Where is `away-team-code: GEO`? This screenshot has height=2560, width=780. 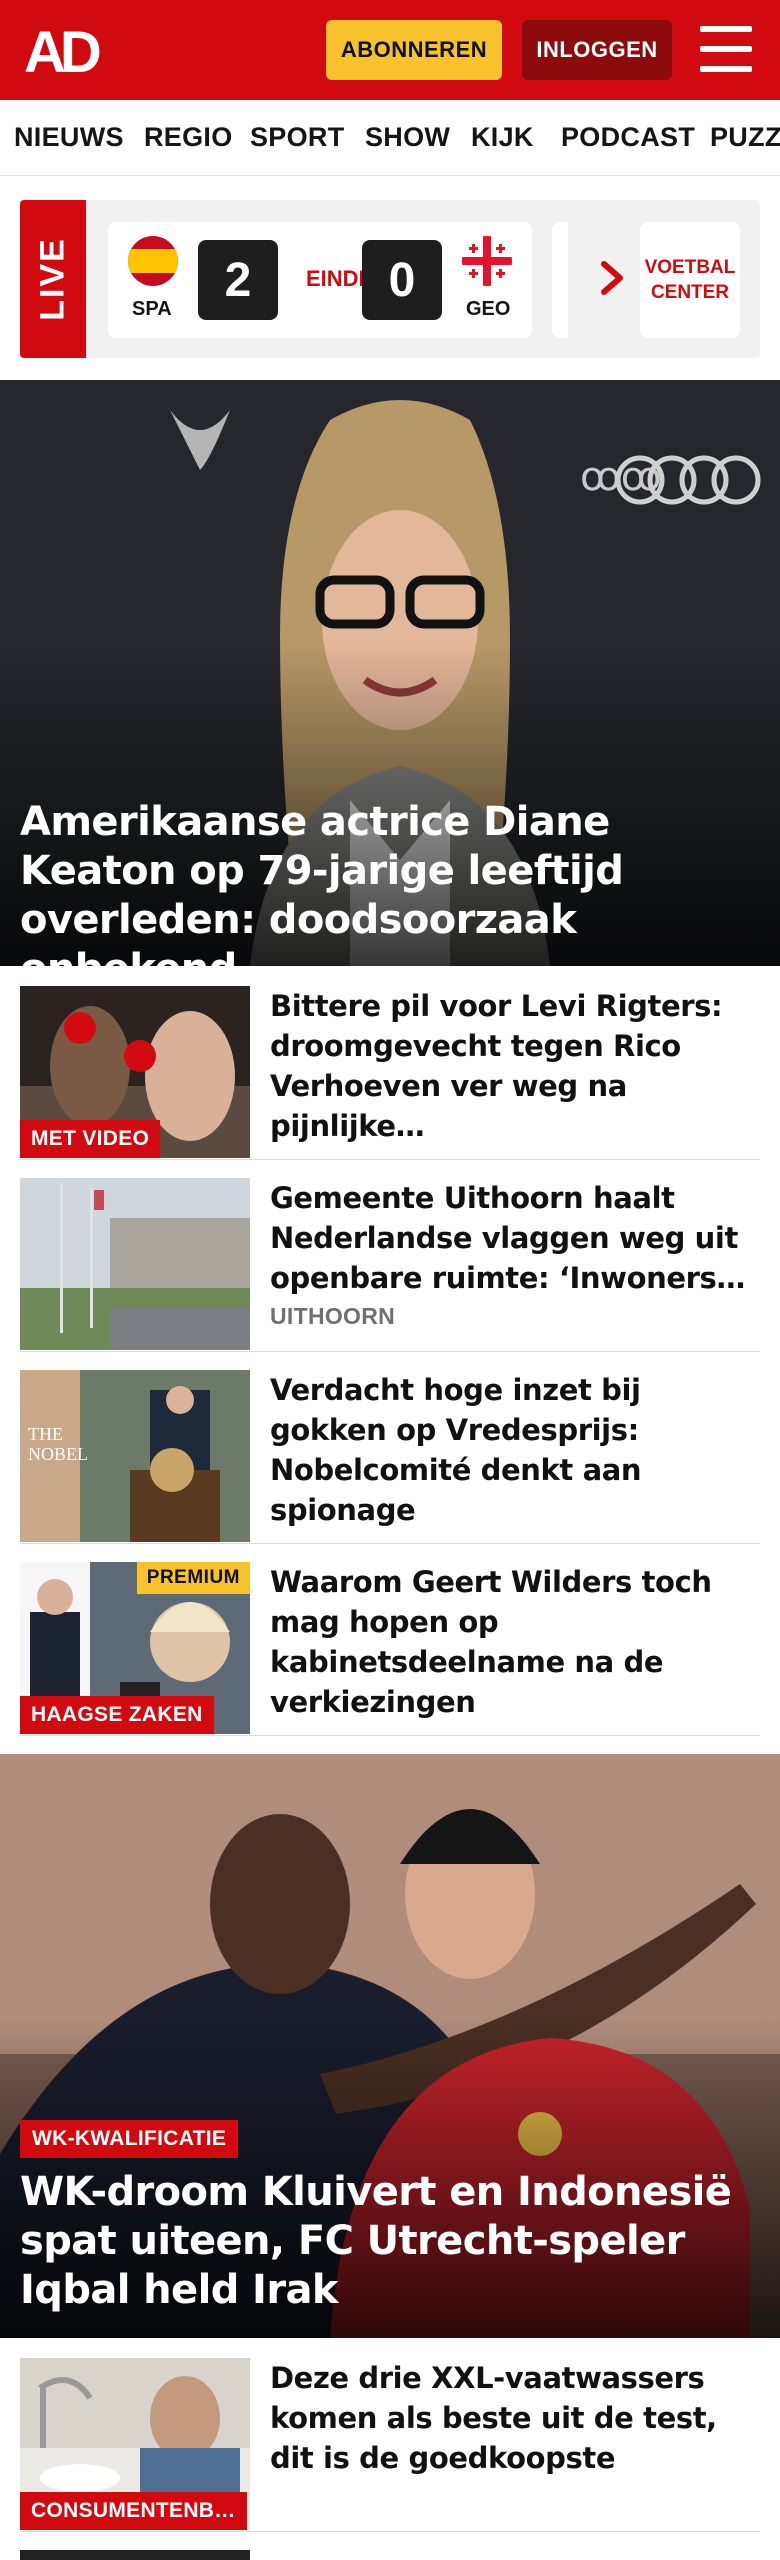 away-team-code: GEO is located at coordinates (488, 309).